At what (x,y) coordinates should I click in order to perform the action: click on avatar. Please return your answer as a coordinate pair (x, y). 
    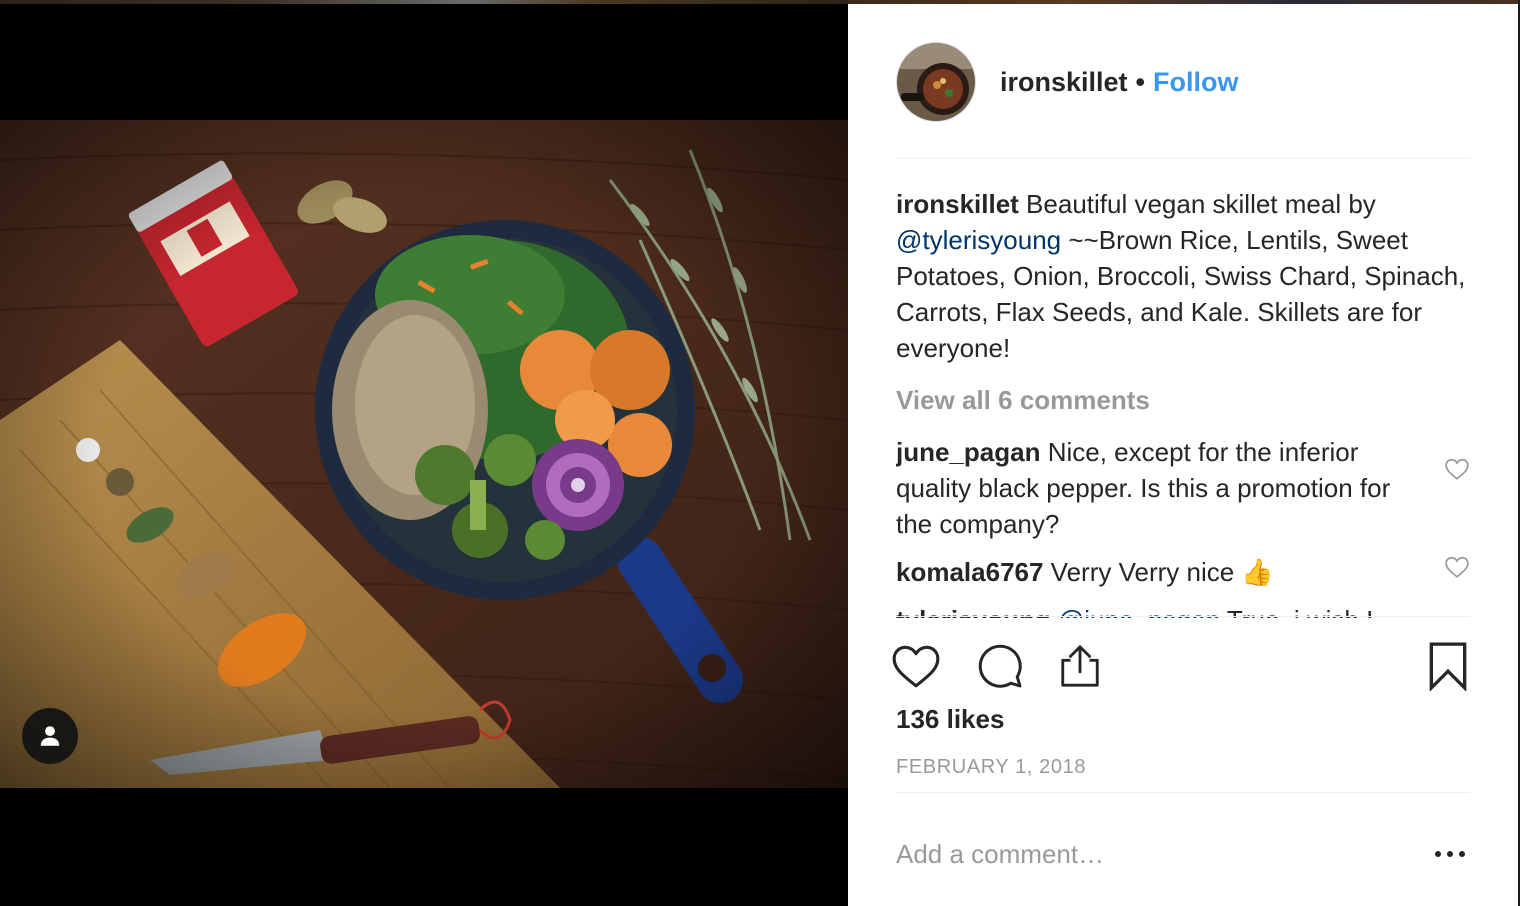
    Looking at the image, I should click on (936, 82).